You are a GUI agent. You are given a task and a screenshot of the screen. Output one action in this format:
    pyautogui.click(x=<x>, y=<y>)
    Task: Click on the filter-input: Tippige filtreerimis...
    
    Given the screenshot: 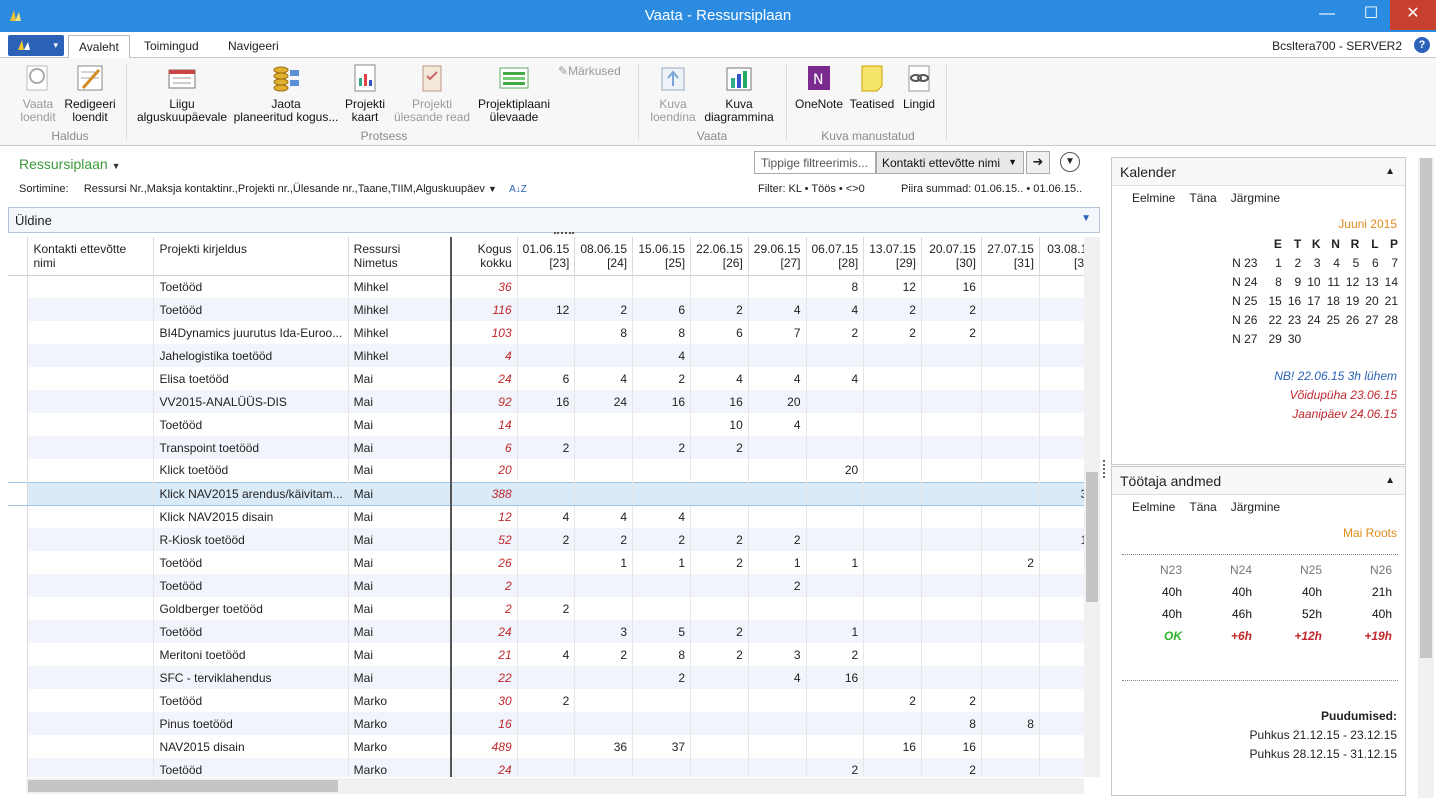 What is the action you would take?
    pyautogui.click(x=815, y=162)
    